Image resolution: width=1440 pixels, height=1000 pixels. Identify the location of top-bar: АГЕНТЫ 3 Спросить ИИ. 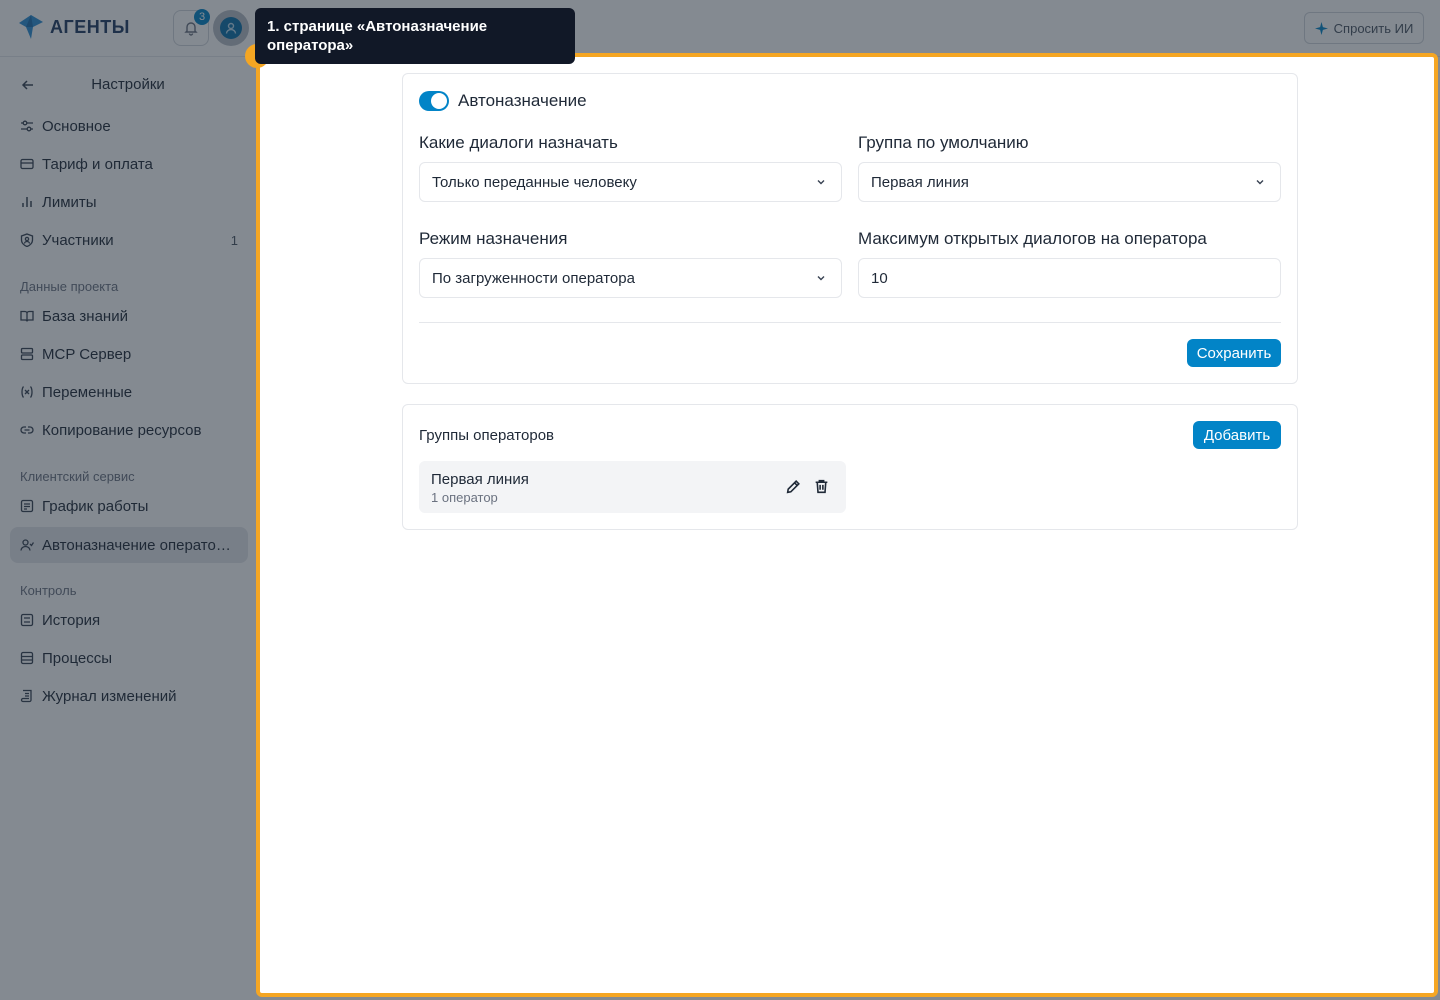
(720, 28).